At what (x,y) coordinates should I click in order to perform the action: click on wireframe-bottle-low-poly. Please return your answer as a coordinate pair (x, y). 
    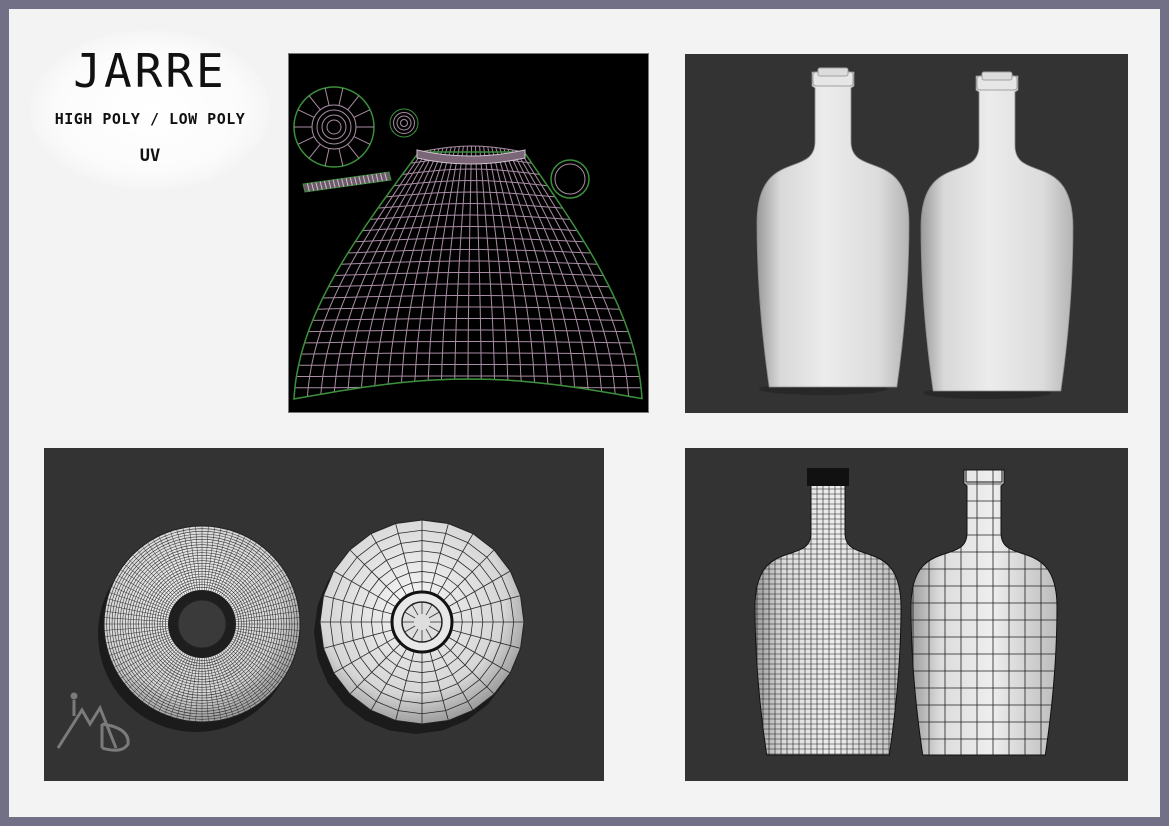
    Looking at the image, I should click on (984, 612).